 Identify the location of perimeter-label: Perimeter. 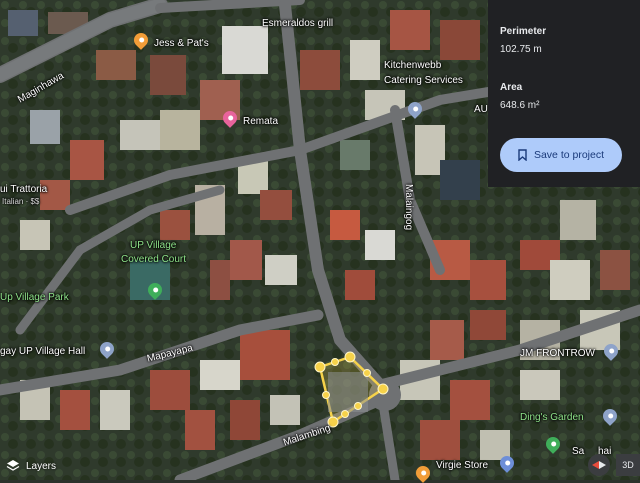
(523, 31).